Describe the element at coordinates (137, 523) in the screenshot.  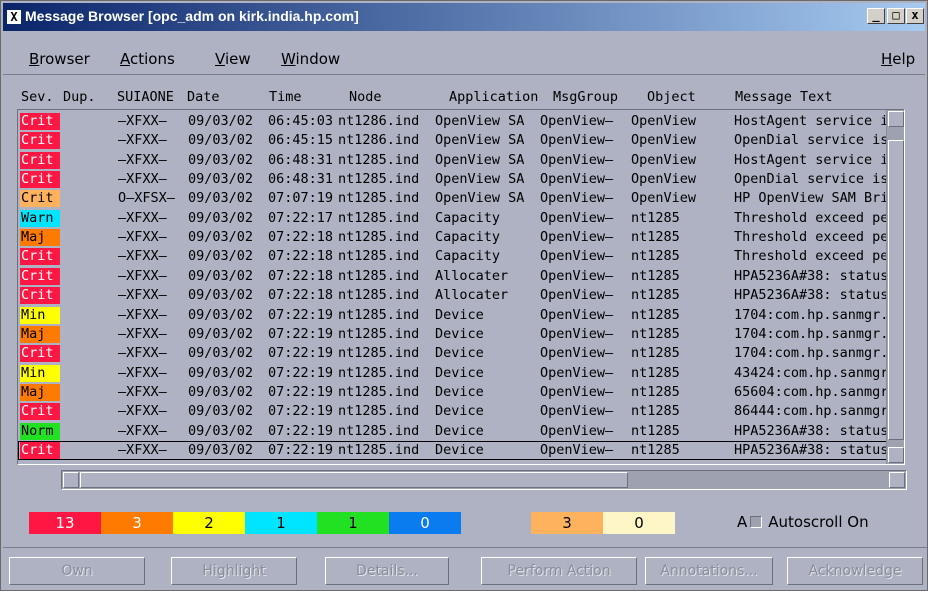
I see `severity-count: 3` at that location.